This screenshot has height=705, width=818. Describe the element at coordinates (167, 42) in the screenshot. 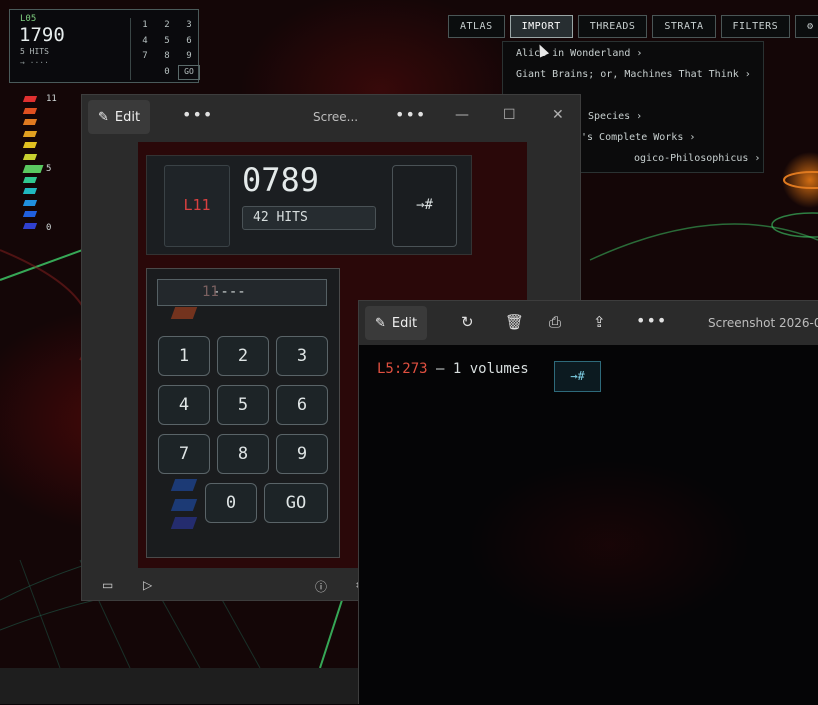

I see `hud-key: 5` at that location.